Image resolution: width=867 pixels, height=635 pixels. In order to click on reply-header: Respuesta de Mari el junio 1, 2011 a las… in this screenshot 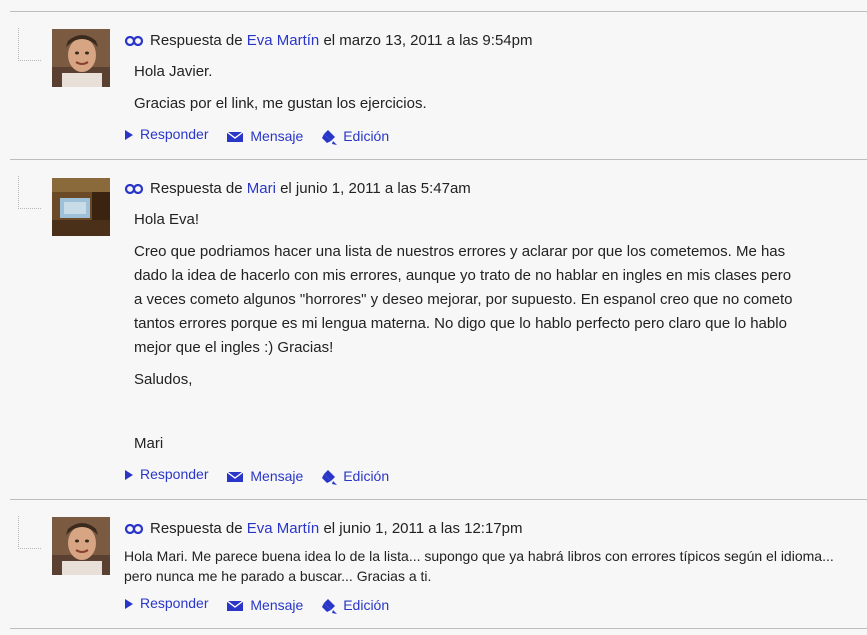, I will do `click(297, 189)`.